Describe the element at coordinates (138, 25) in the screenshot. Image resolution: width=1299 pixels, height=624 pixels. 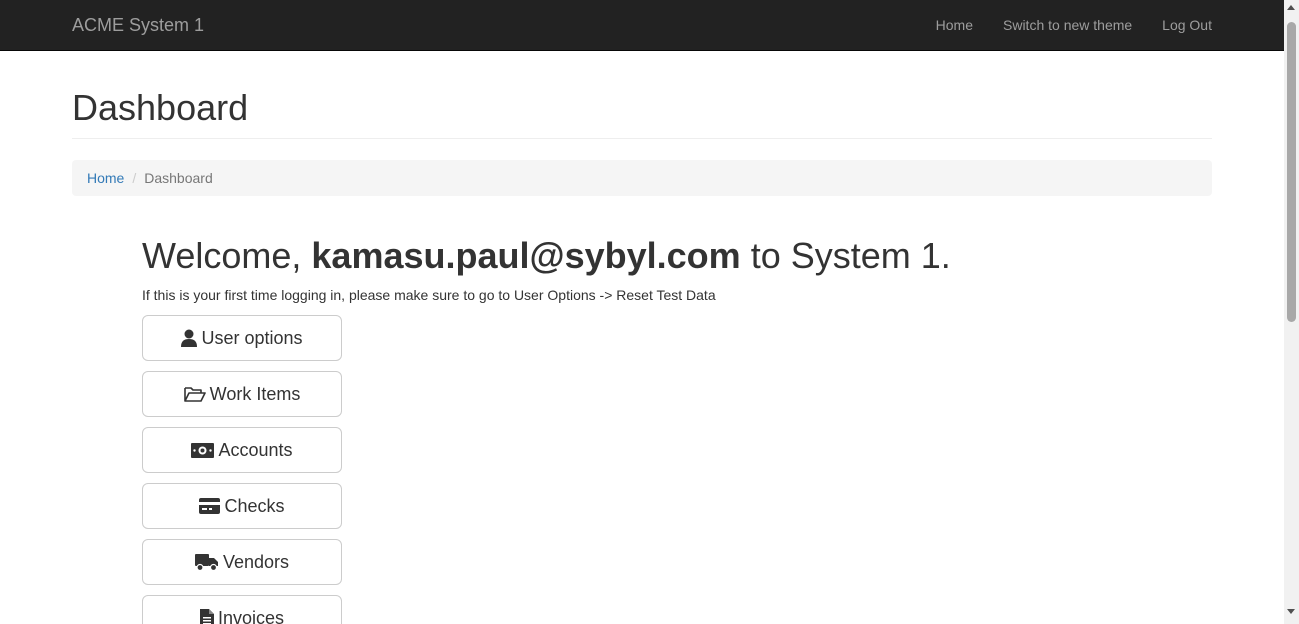
I see `brand-link: ACME System 1` at that location.